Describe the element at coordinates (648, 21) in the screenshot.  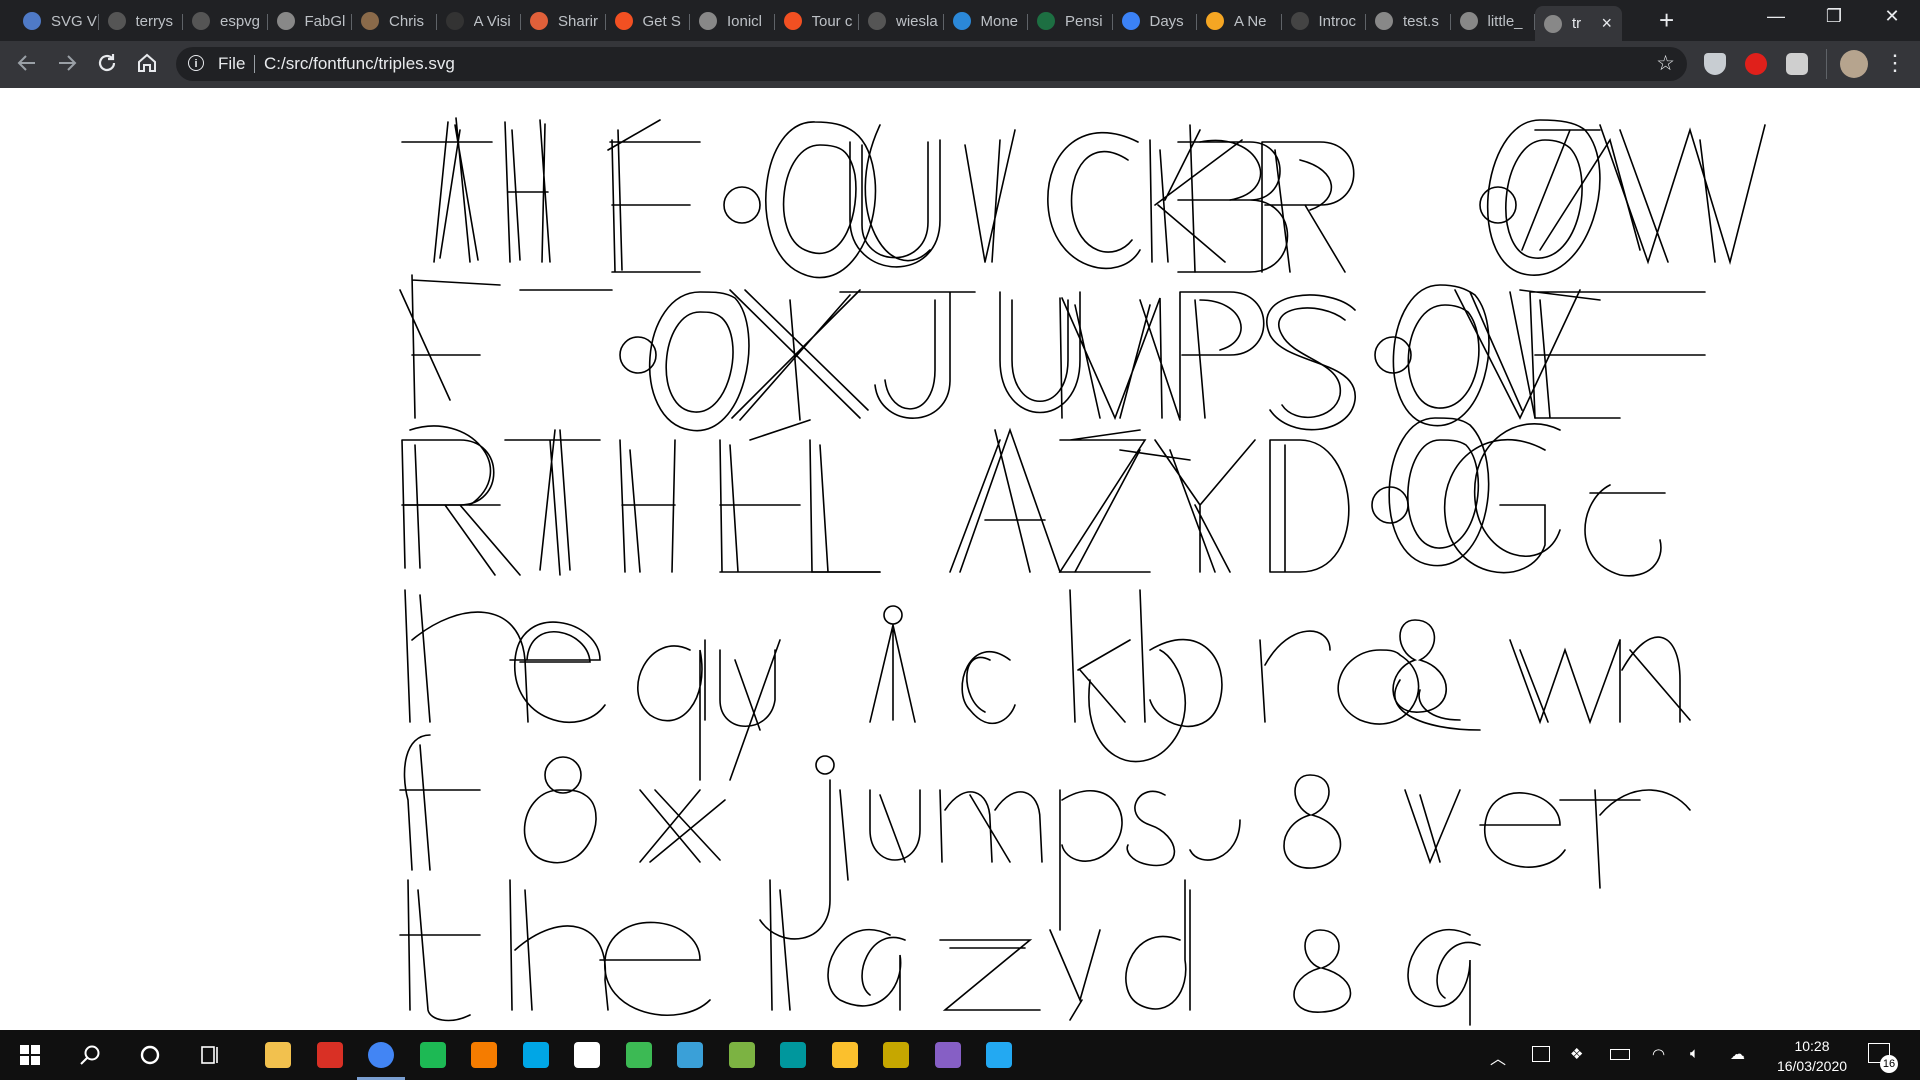
I see `browser-tab: Get S` at that location.